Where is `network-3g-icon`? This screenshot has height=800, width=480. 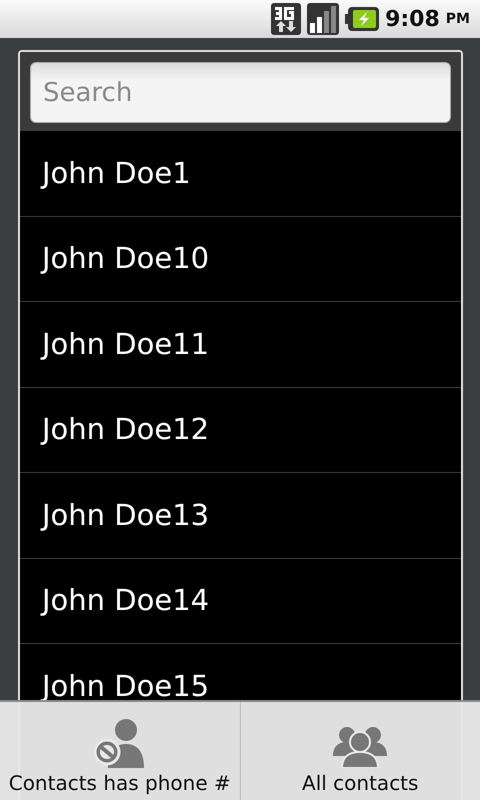
network-3g-icon is located at coordinates (286, 19).